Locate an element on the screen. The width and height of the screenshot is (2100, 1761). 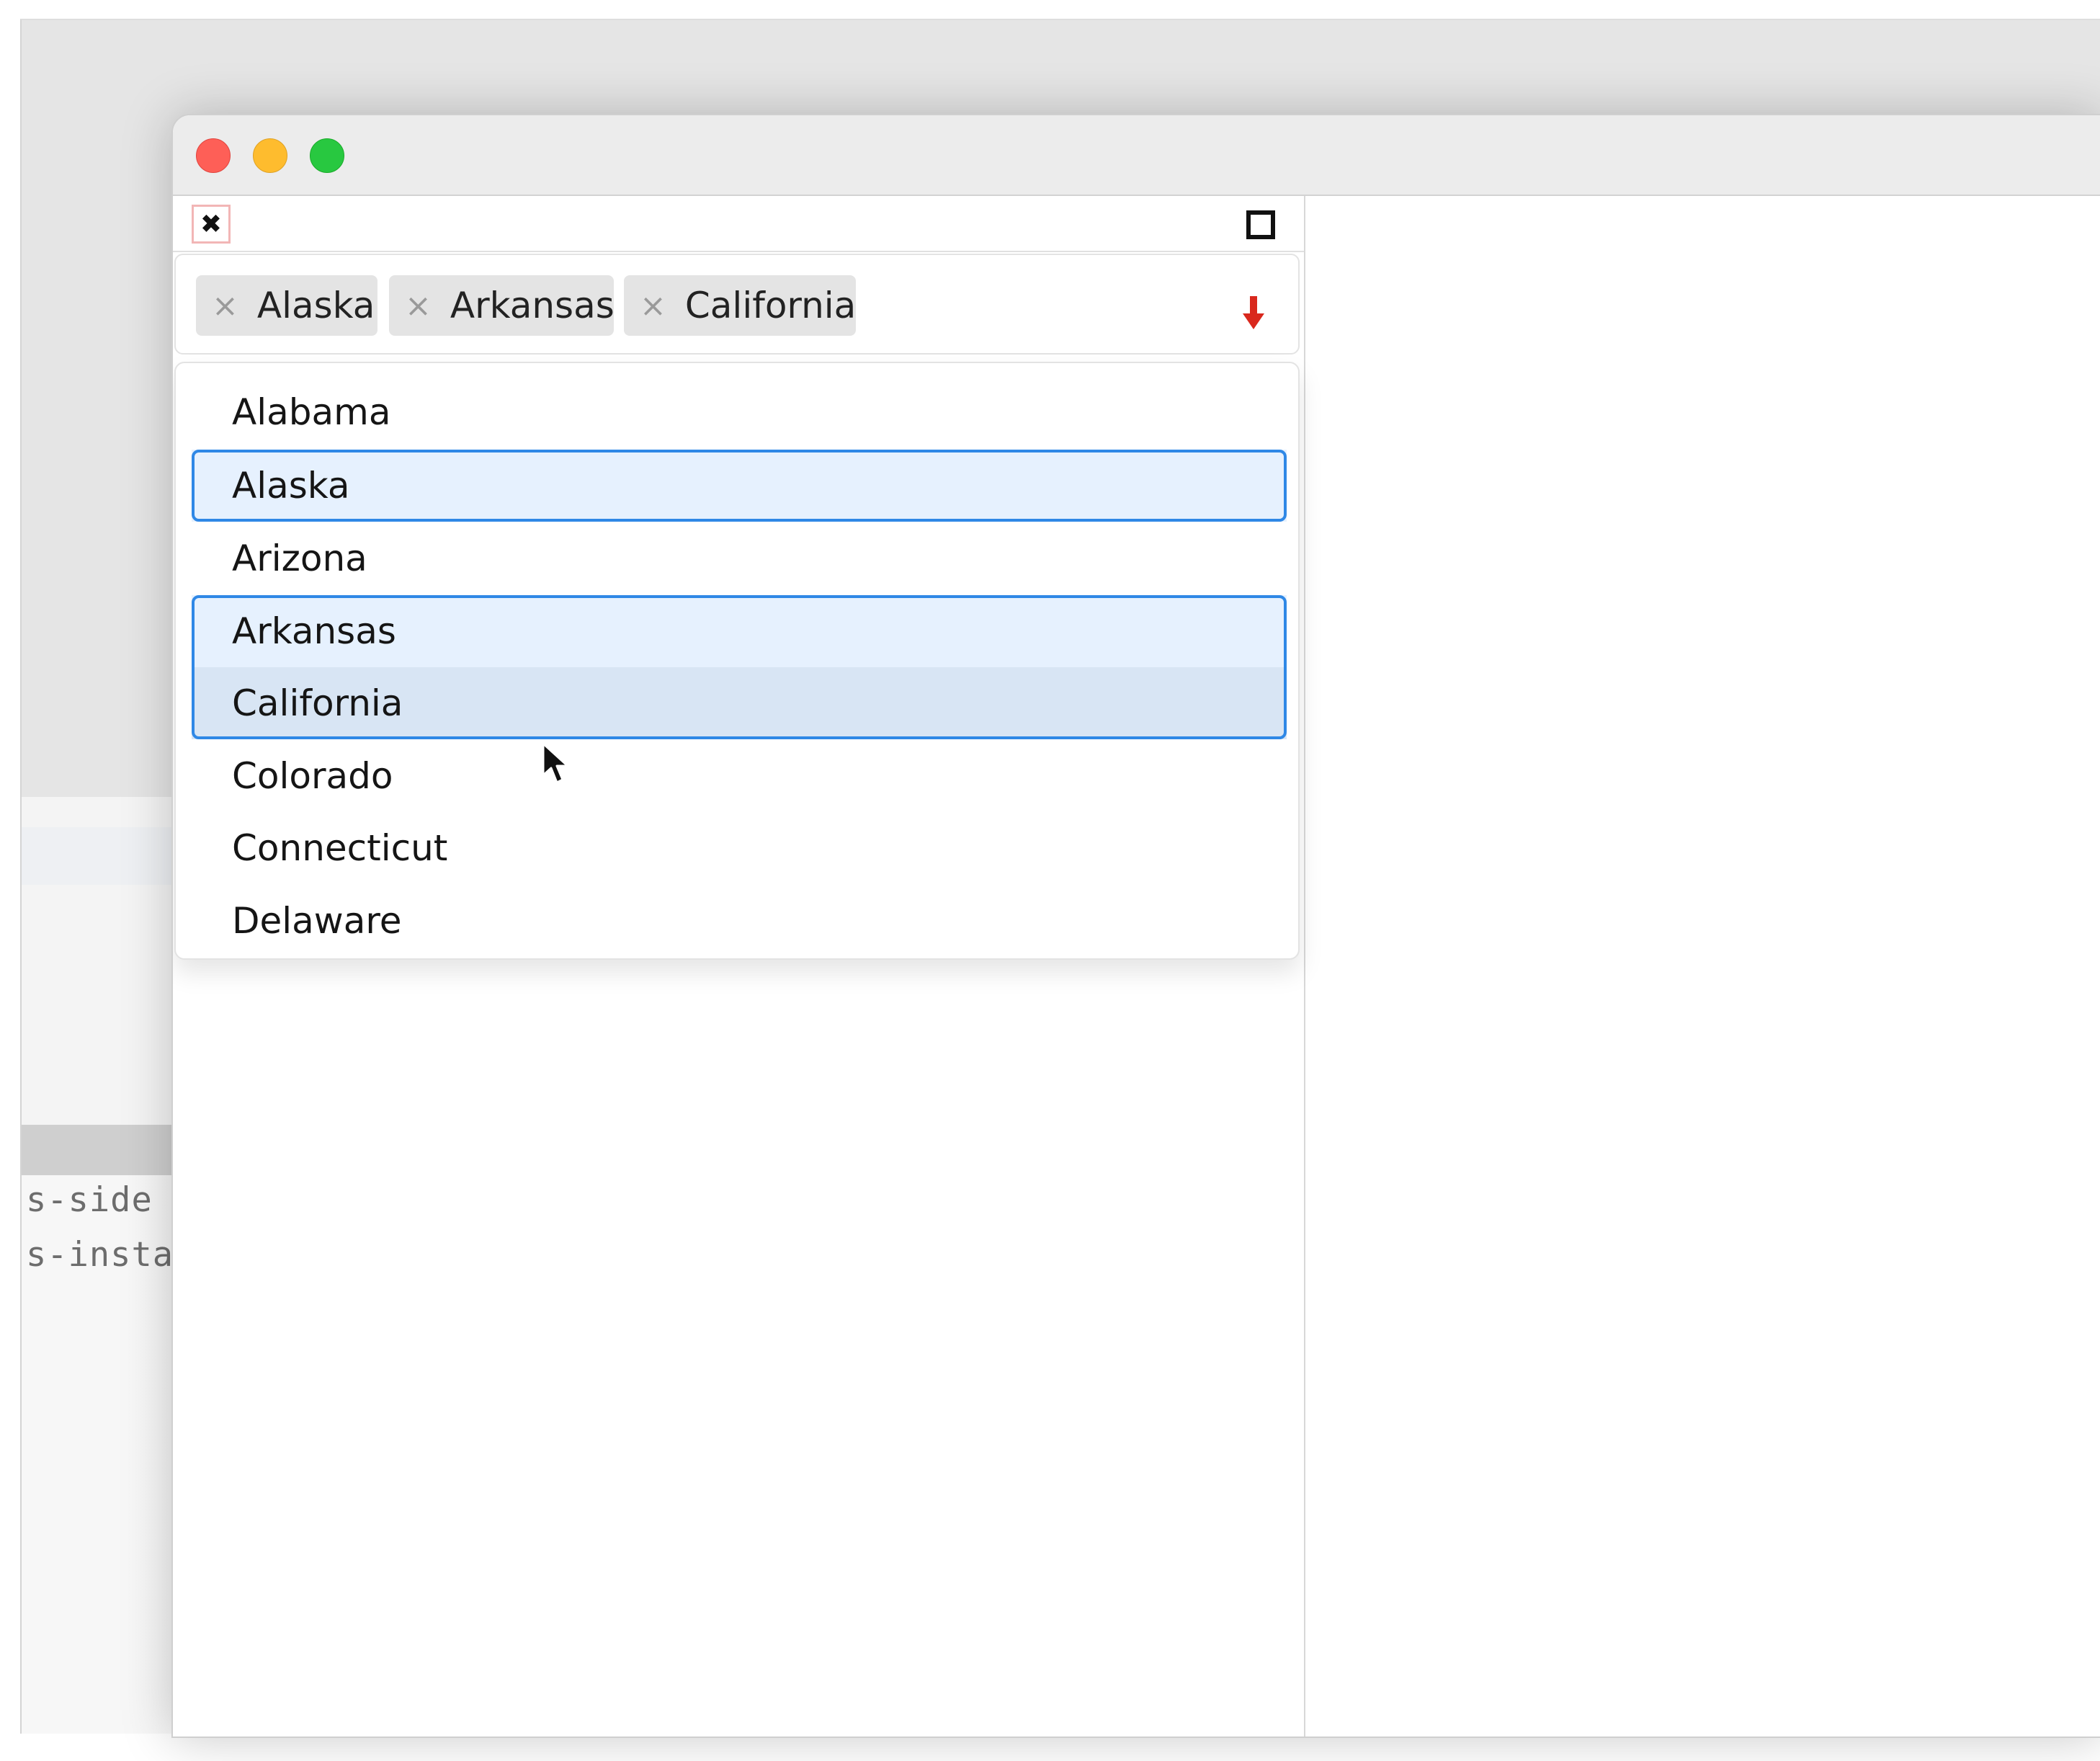
arrow-down-icon-svg is located at coordinates (1253, 312).